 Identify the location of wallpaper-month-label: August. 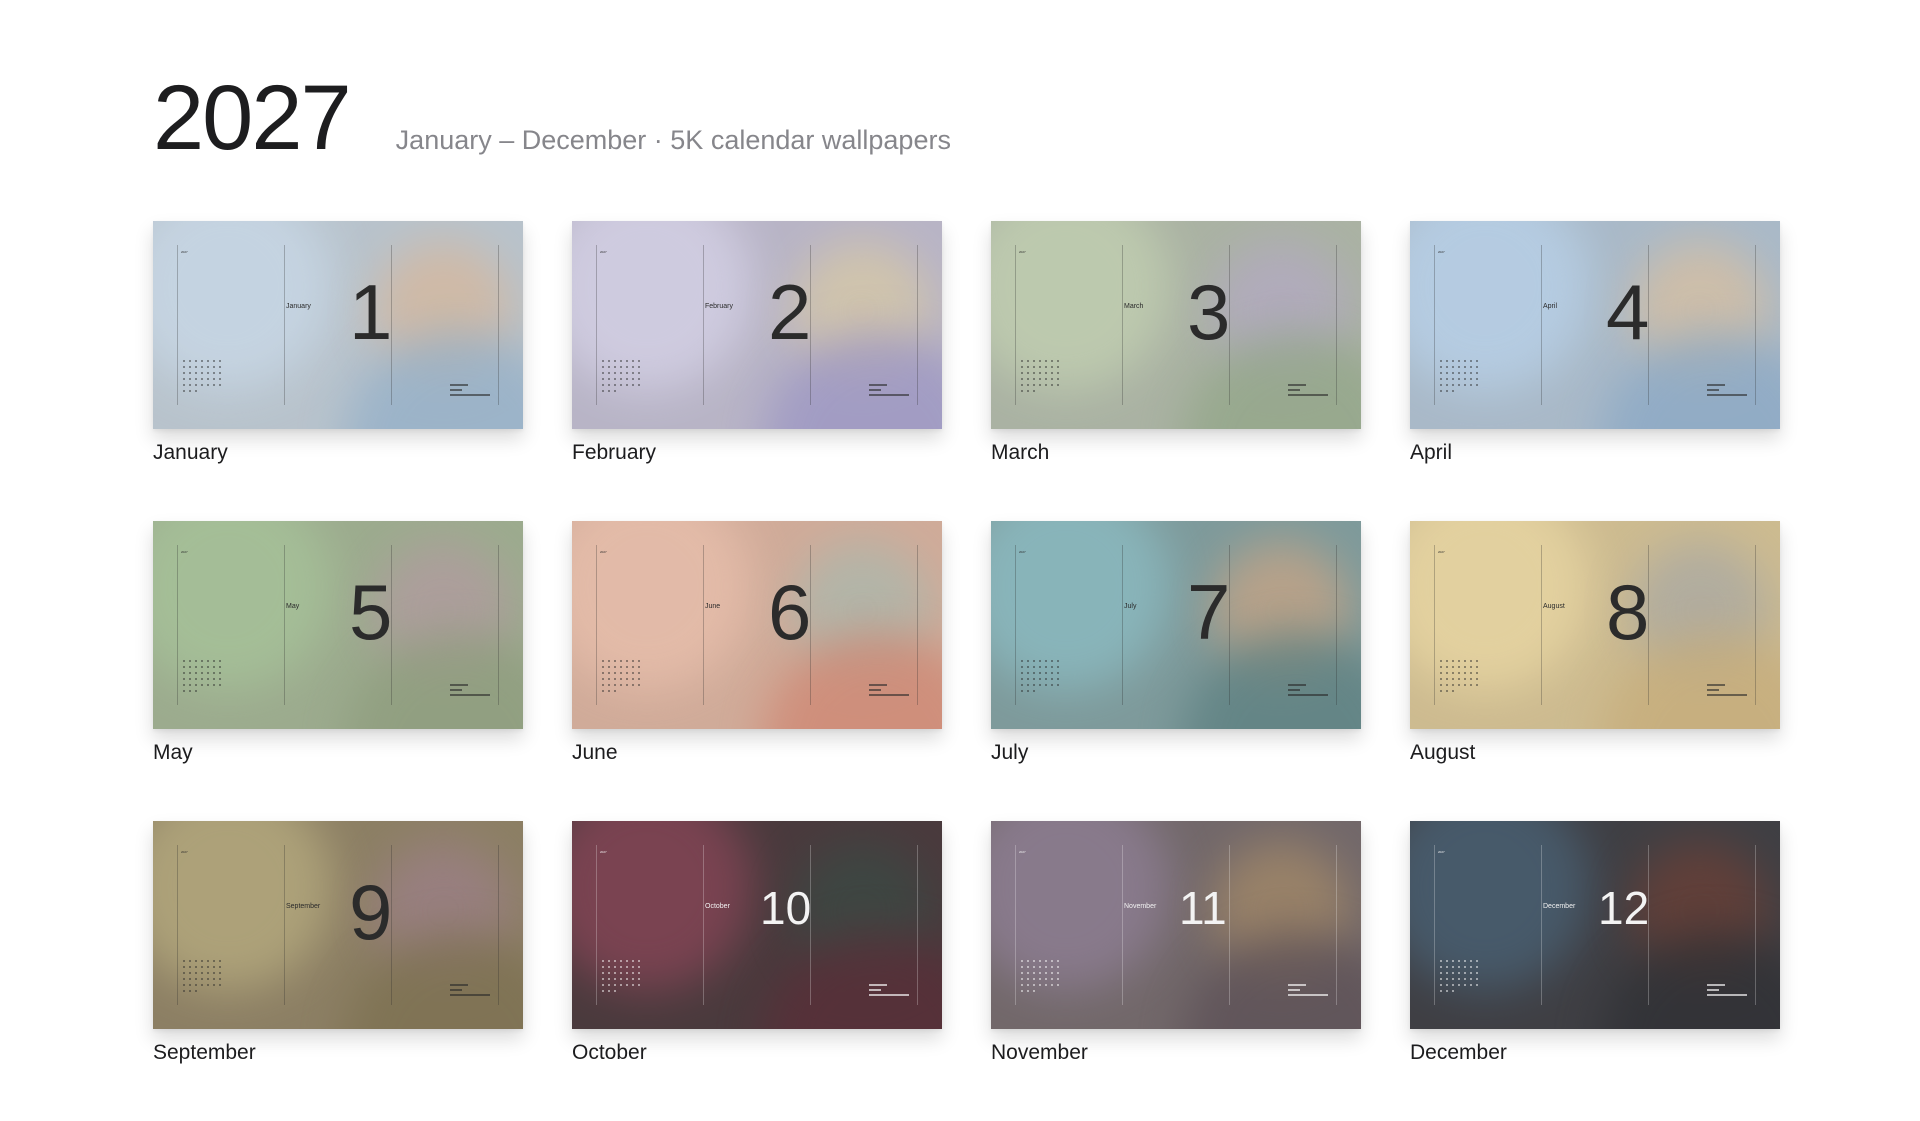
(1595, 753).